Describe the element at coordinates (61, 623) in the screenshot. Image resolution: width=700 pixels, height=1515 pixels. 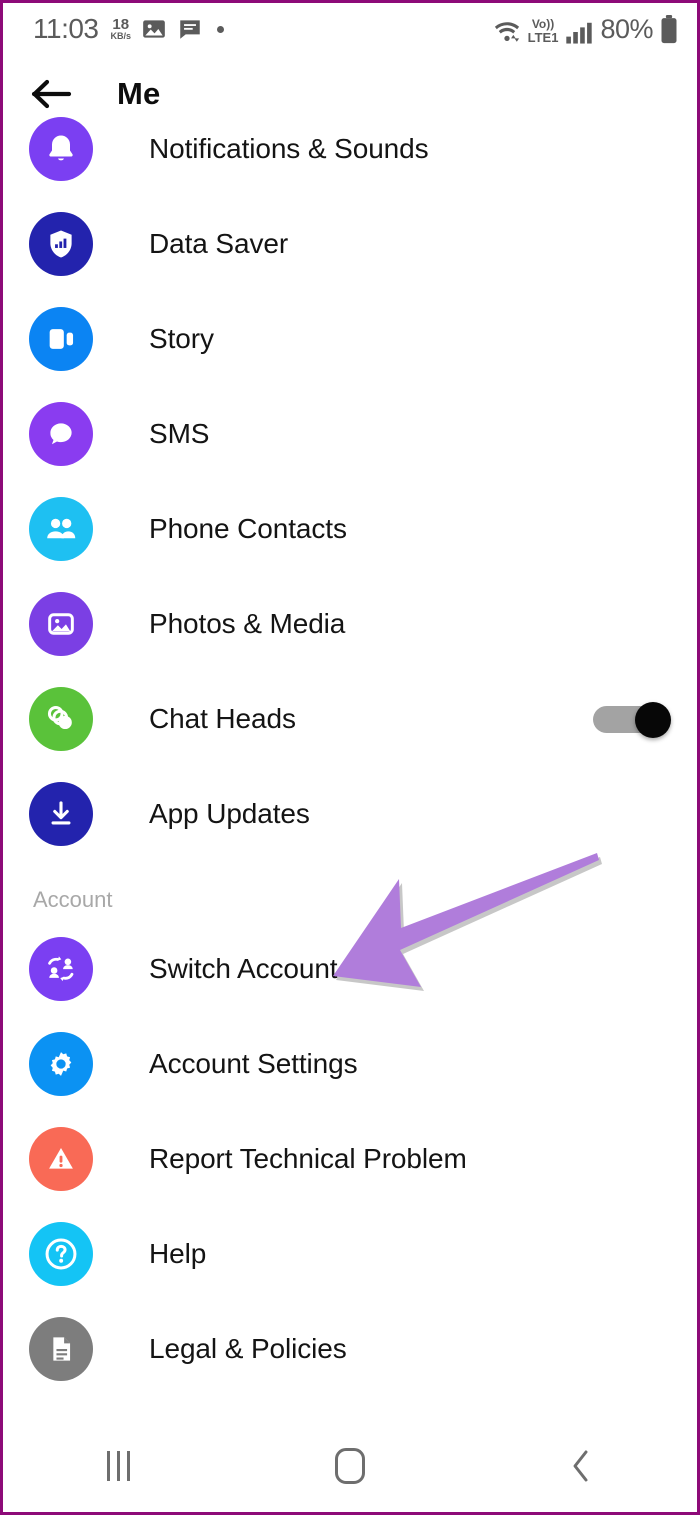
I see `photo-icon` at that location.